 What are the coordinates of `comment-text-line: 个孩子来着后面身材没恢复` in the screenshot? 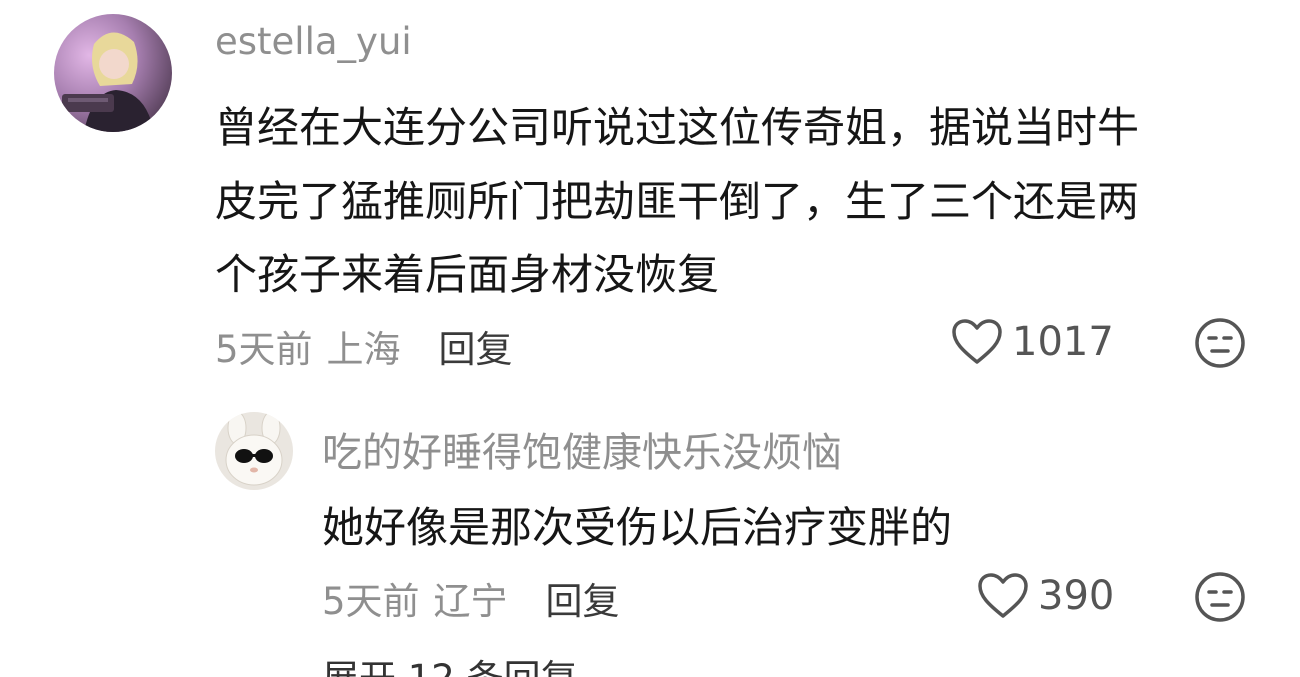 It's located at (467, 274).